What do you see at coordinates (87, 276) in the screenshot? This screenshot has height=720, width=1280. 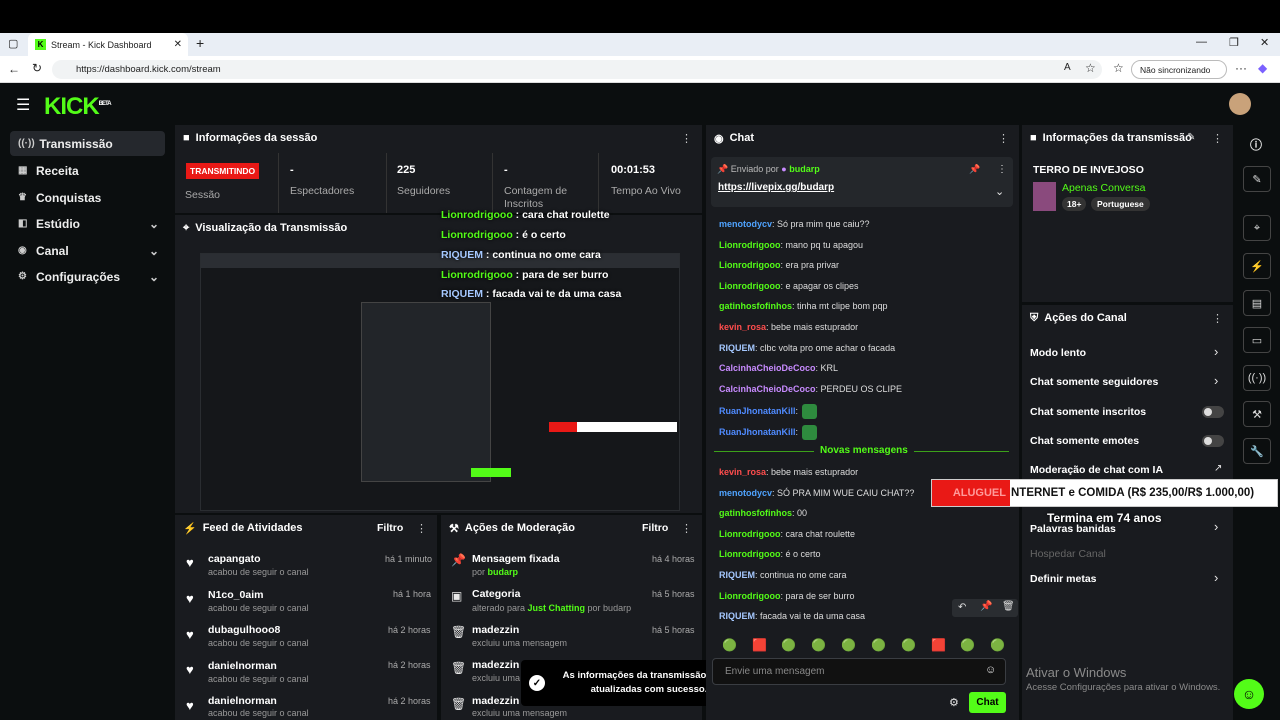 I see `sidebar-item-configuracoes: ⚙ Configurações ⌄` at bounding box center [87, 276].